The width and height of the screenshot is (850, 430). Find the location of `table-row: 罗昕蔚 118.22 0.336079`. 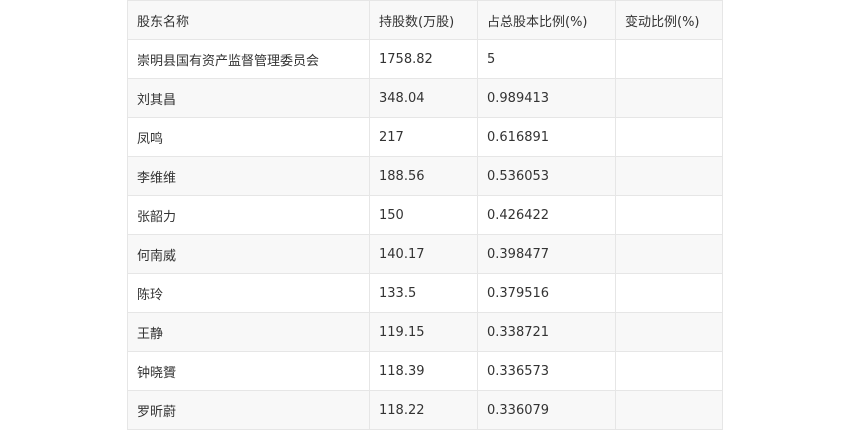

table-row: 罗昕蔚 118.22 0.336079 is located at coordinates (425, 410).